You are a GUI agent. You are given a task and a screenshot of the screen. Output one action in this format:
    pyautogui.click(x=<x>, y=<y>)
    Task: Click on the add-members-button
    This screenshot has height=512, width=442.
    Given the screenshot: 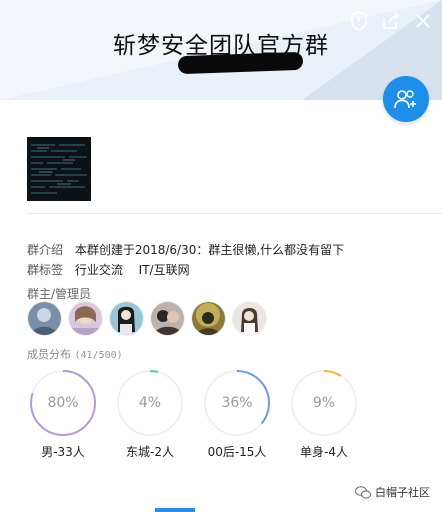 What is the action you would take?
    pyautogui.click(x=406, y=99)
    